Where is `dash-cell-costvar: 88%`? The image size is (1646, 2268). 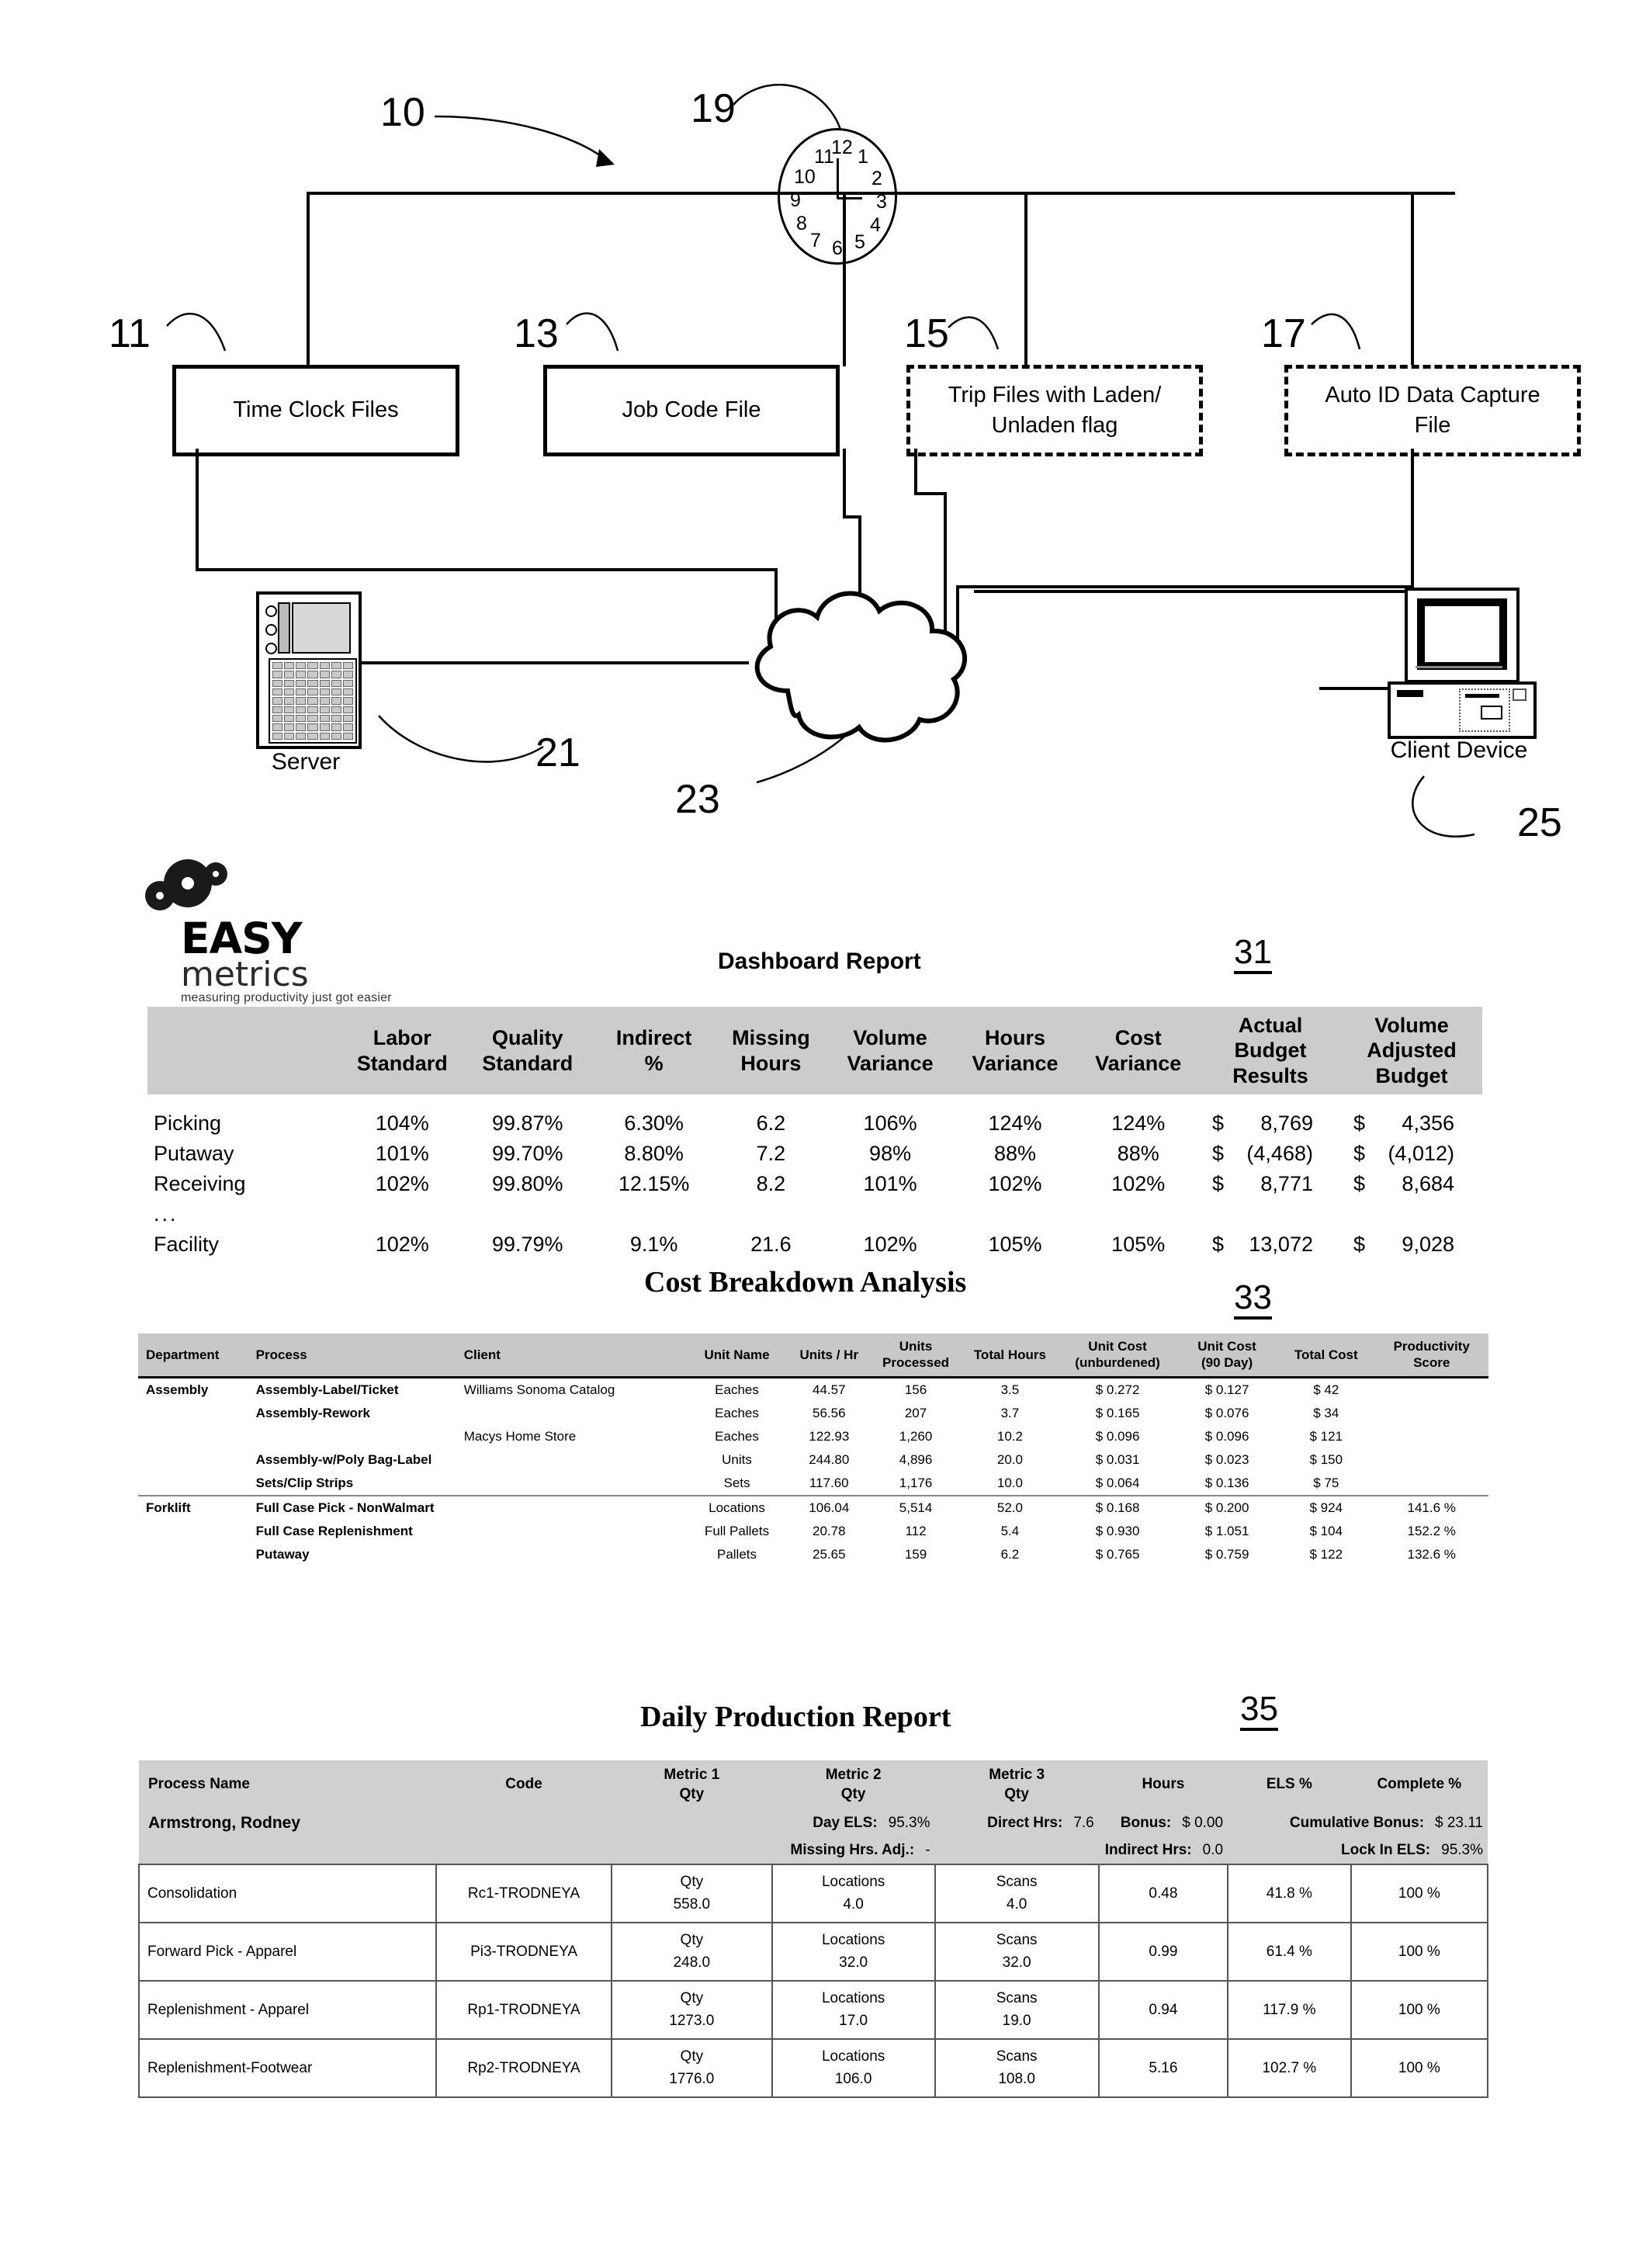
dash-cell-costvar: 88% is located at coordinates (1138, 1154).